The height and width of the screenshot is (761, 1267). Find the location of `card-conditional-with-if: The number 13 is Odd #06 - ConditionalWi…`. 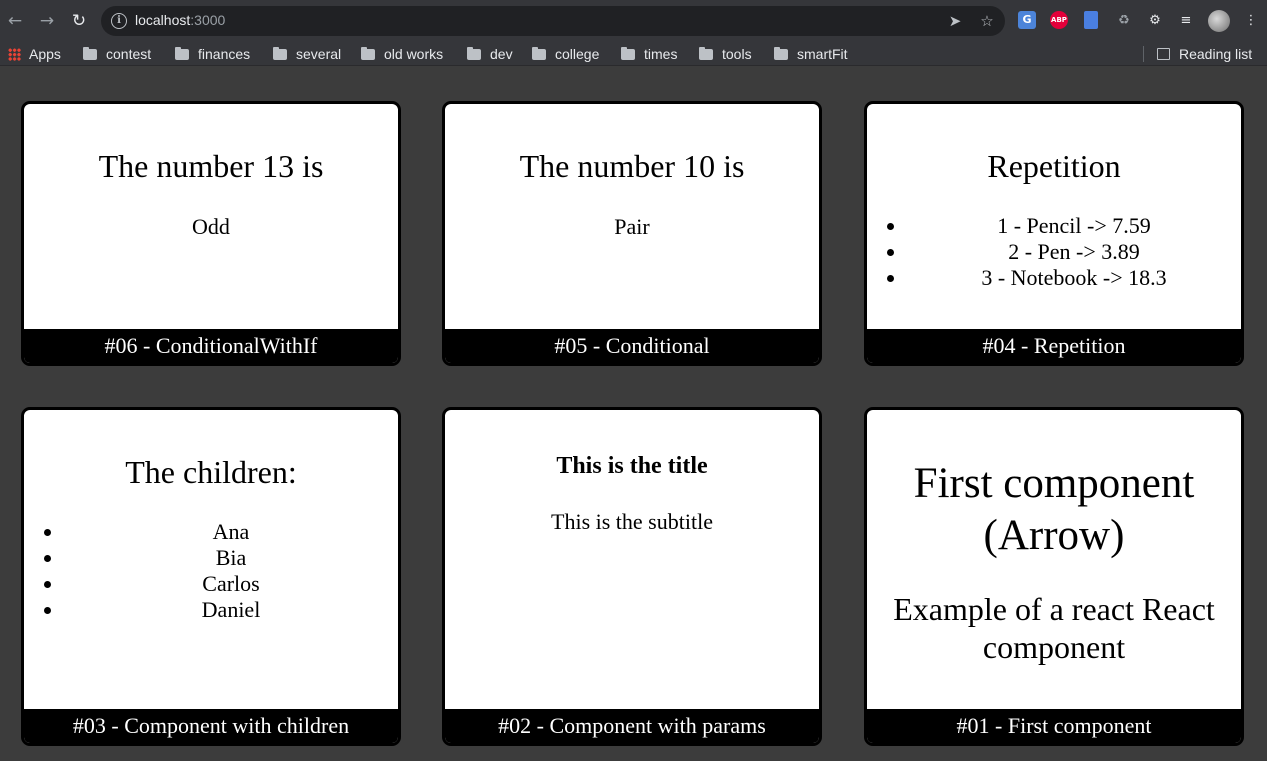

card-conditional-with-if: The number 13 is Odd #06 - ConditionalWi… is located at coordinates (211, 233).